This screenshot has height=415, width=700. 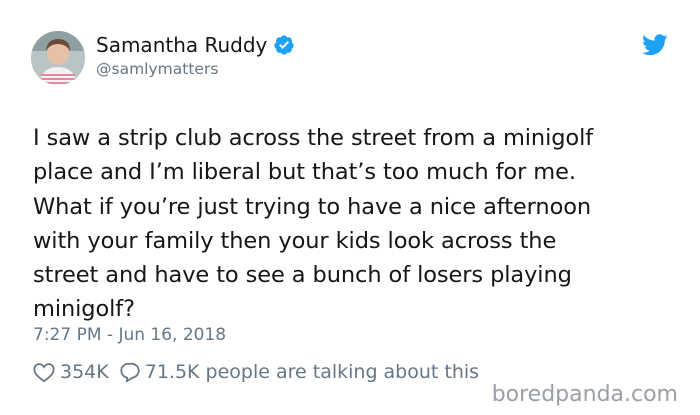 I want to click on engagement-bar: 354K 71.5K people are talking about this, so click(x=260, y=372).